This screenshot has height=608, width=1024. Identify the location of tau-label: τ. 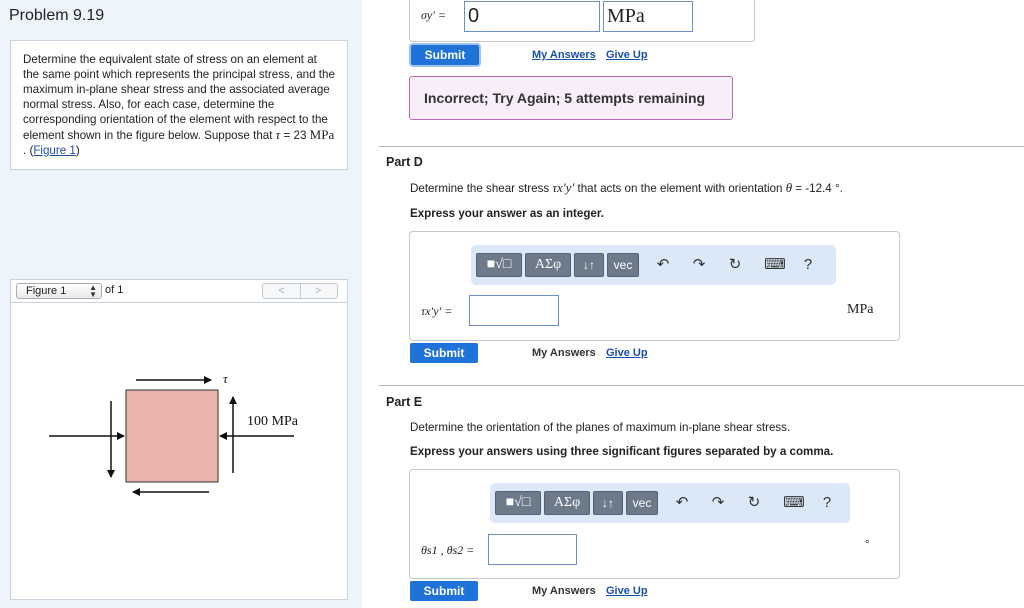
(226, 378).